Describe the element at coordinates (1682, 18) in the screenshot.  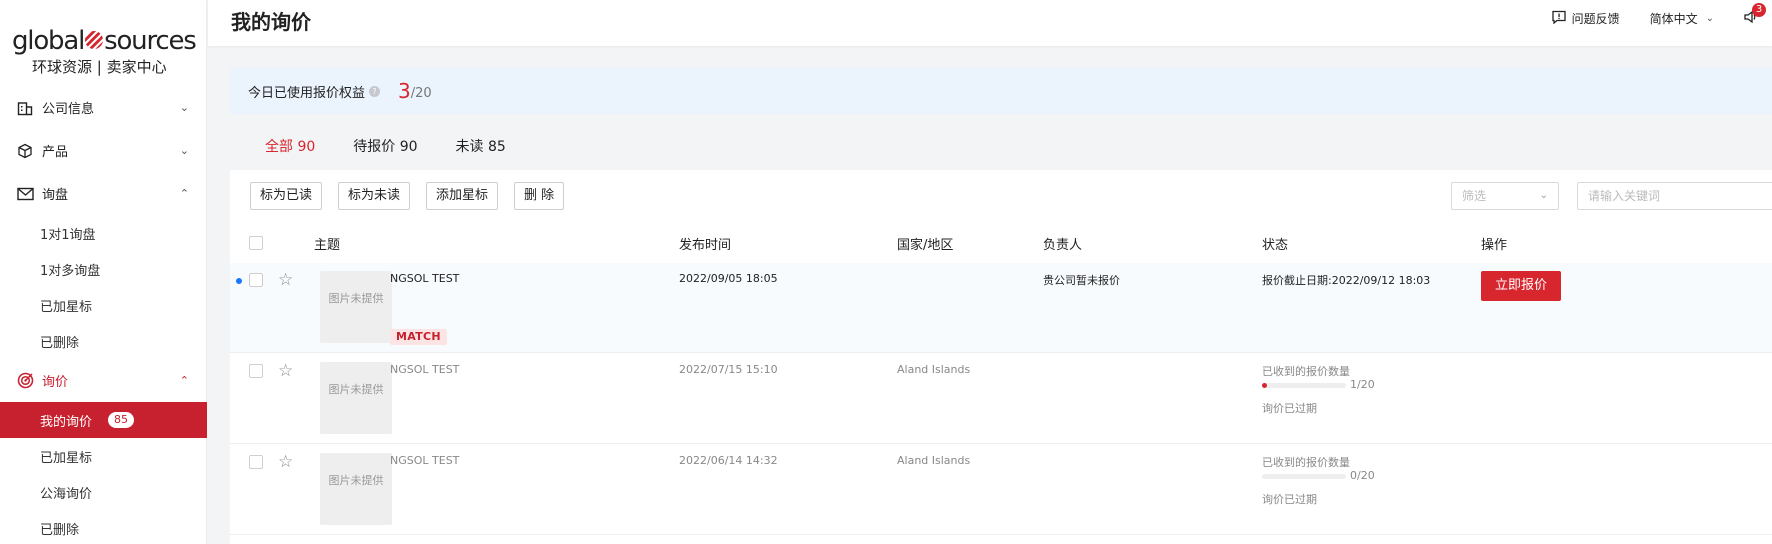
I see `language-select: 简体中文 ⌄` at that location.